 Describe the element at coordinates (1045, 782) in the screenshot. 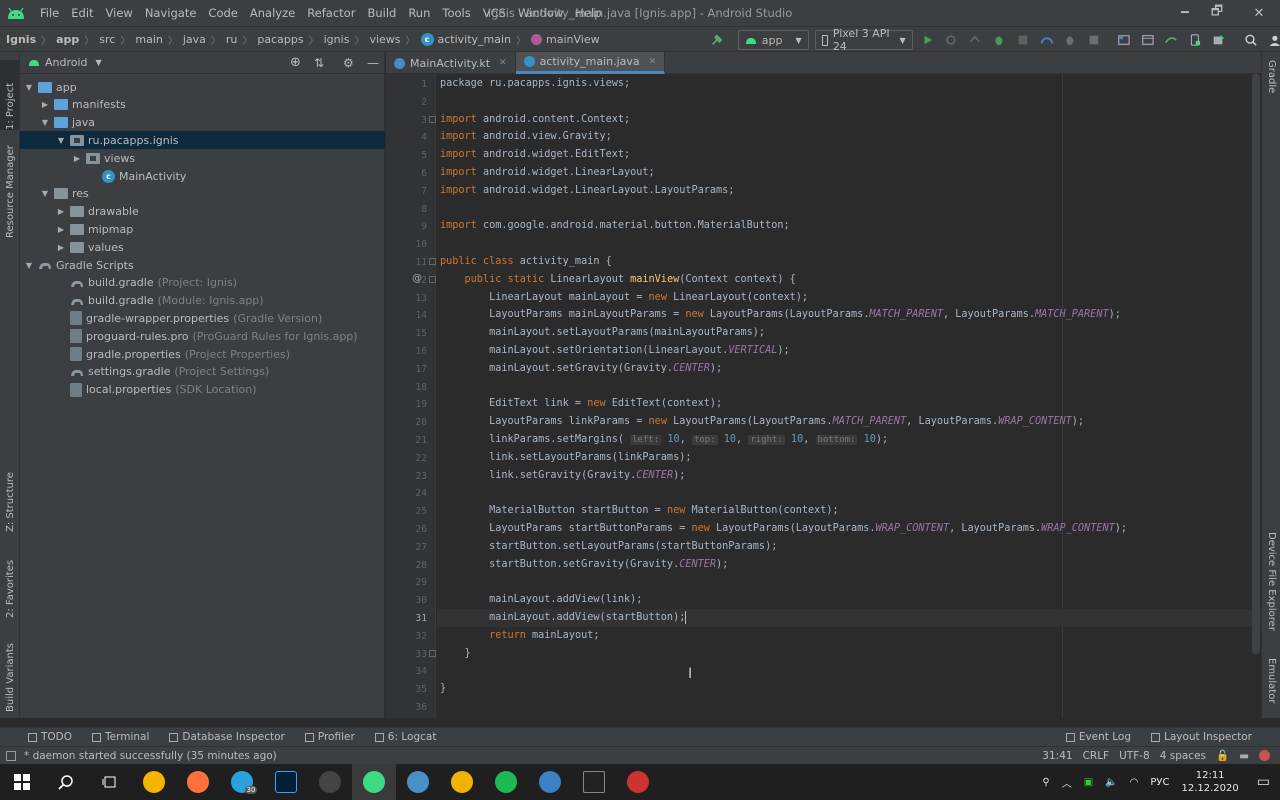

I see `people-icon: ⚲` at that location.